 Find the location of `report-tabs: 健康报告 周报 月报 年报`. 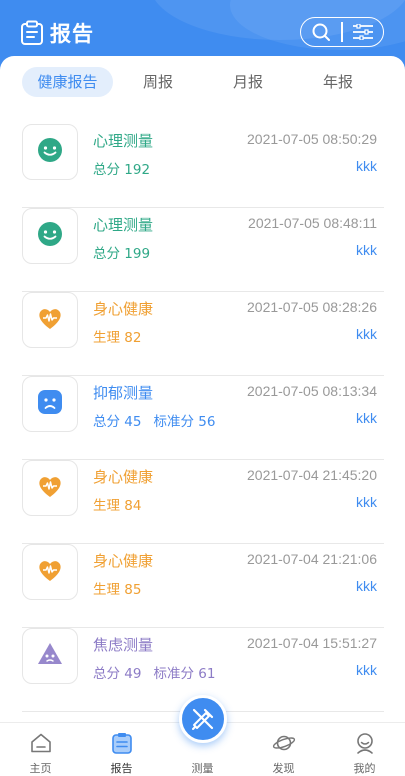

report-tabs: 健康报告 周报 月报 年报 is located at coordinates (203, 82).